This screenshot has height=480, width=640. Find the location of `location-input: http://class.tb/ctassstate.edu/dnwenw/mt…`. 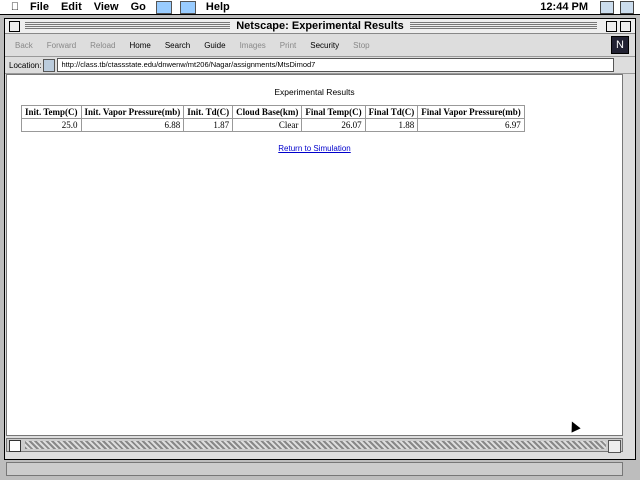

location-input: http://class.tb/ctassstate.edu/dnwenw/mt… is located at coordinates (336, 65).